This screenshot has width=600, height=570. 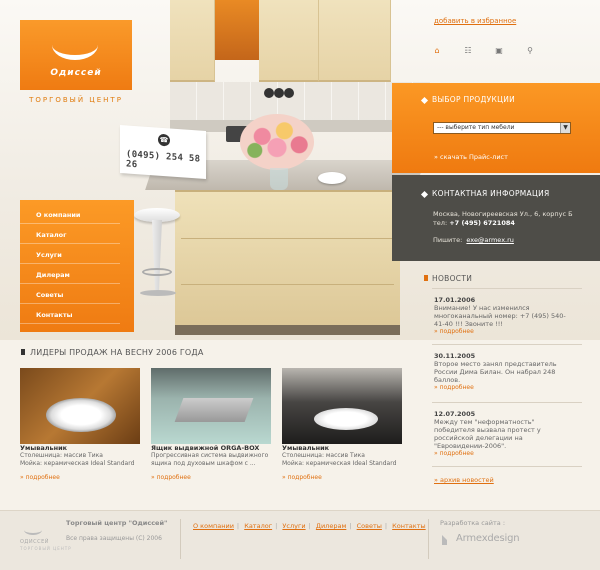 I want to click on contact-phone-label: тел:, so click(x=440, y=223).